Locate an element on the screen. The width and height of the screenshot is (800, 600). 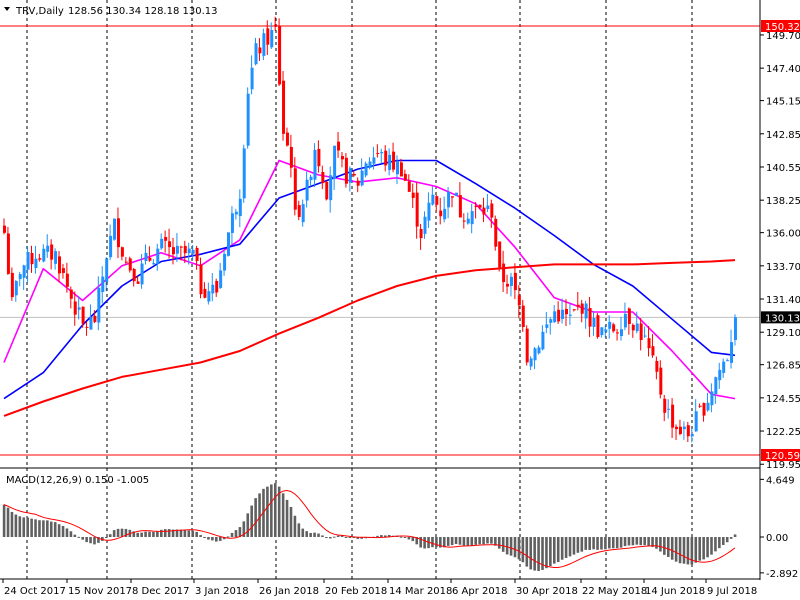
price-tick-label: 138.25 is located at coordinates (783, 201).